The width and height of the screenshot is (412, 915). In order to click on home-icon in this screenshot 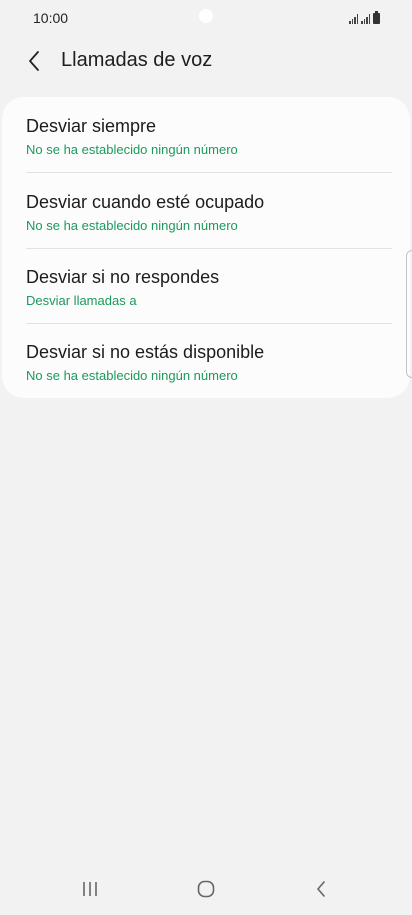, I will do `click(206, 889)`.